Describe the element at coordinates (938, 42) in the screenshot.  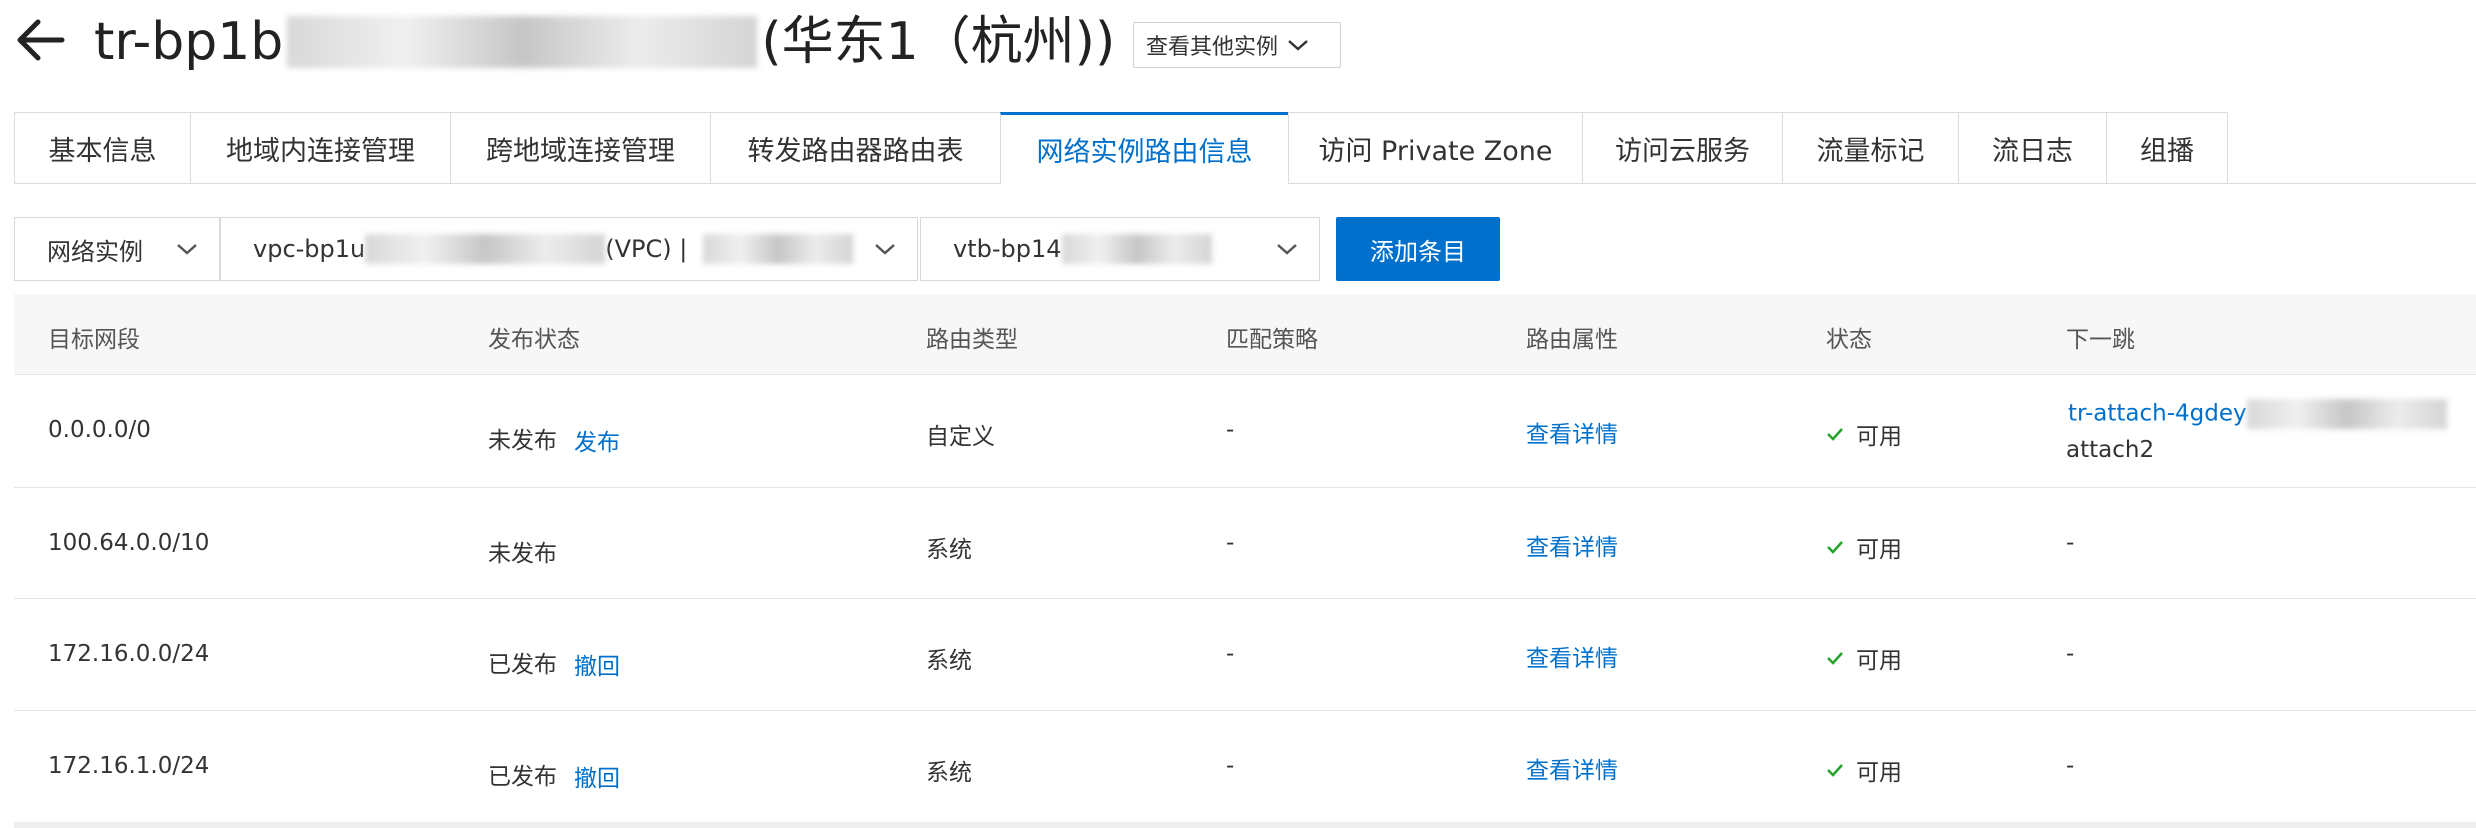
I see `title-region: (华东1（杭州))` at that location.